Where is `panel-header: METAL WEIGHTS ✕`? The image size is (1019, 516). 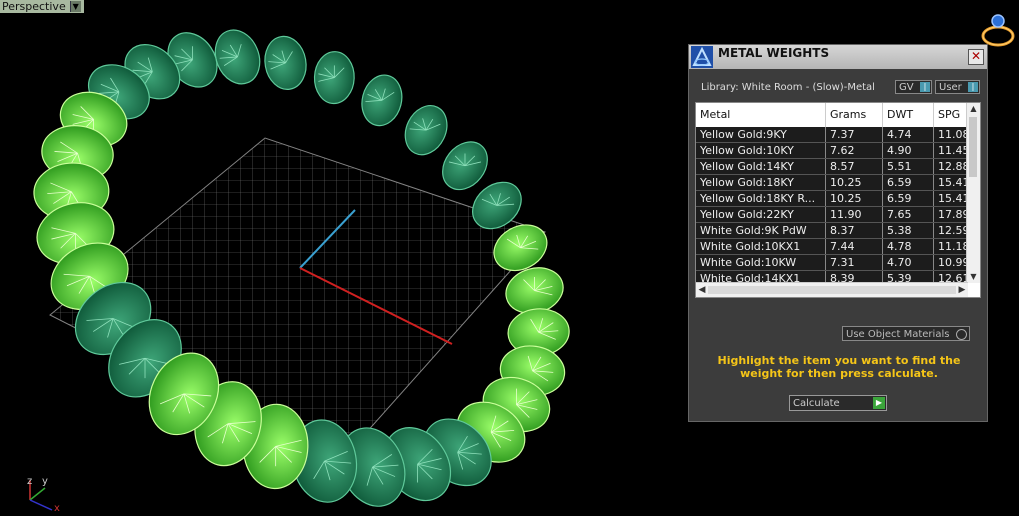 panel-header: METAL WEIGHTS ✕ is located at coordinates (838, 57).